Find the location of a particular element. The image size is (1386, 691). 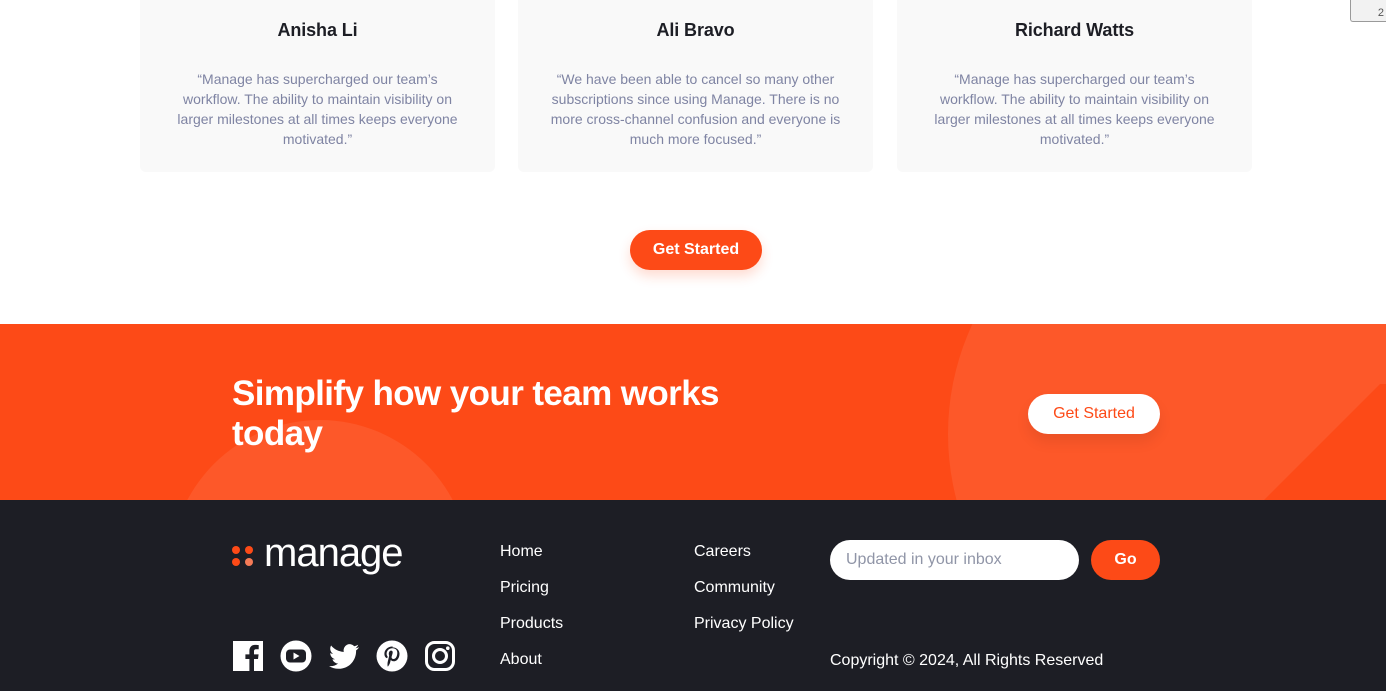

get-started-button: Get Started is located at coordinates (696, 250).